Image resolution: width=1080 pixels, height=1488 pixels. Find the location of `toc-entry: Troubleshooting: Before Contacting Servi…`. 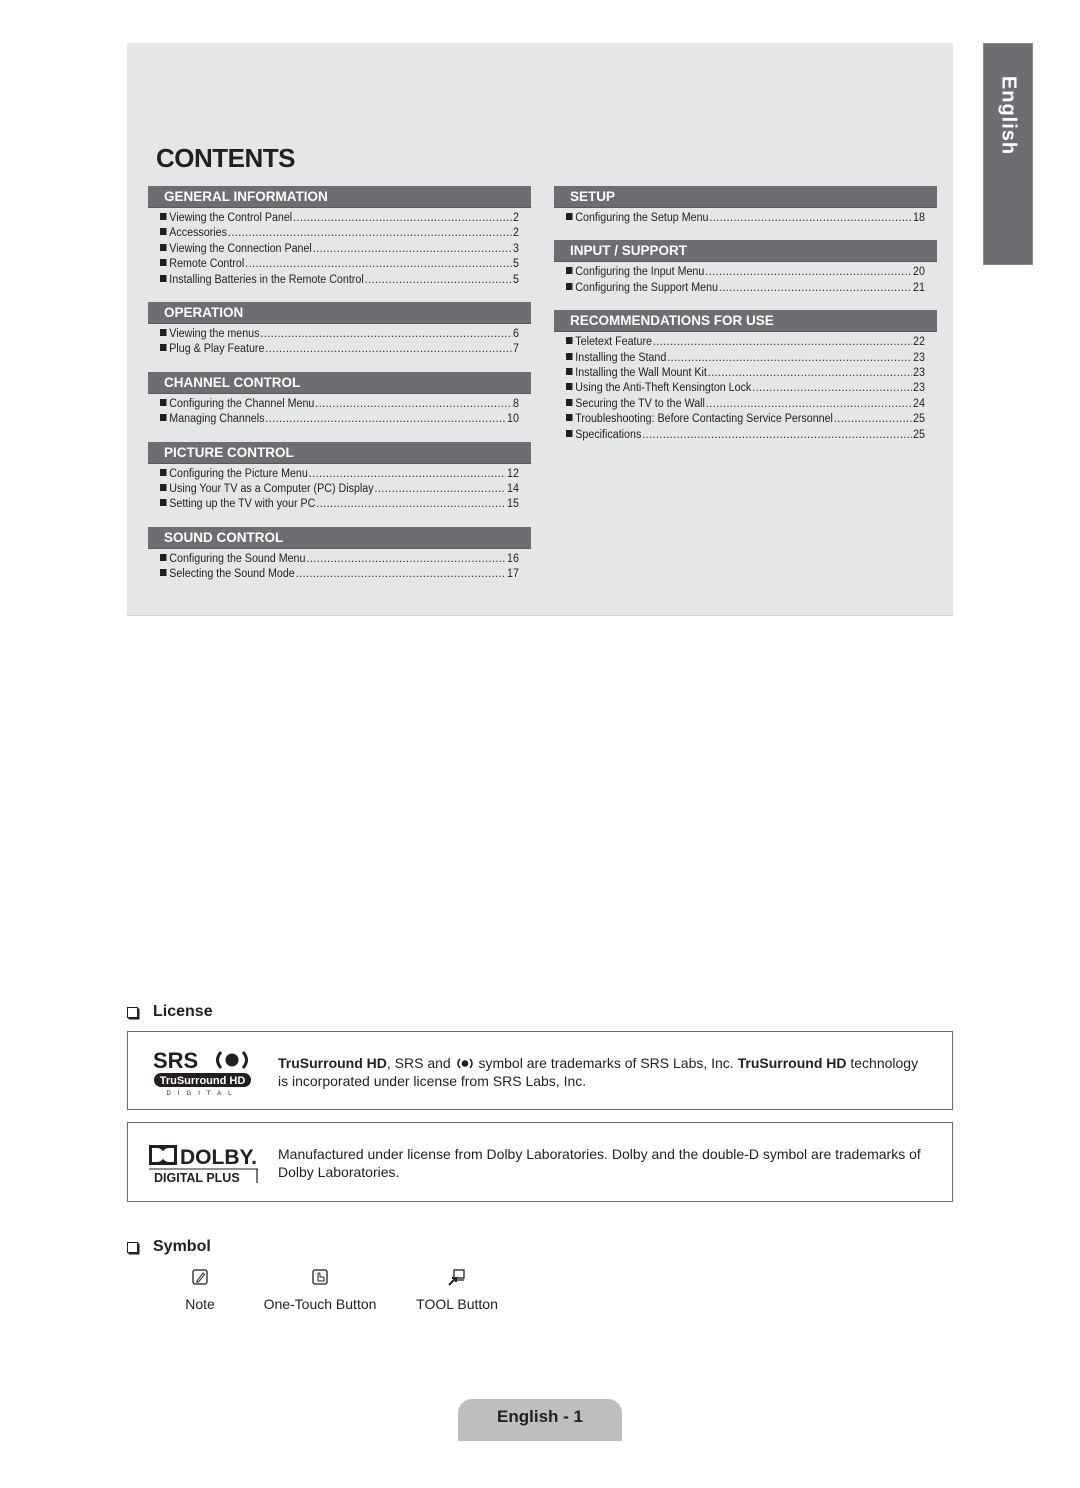

toc-entry: Troubleshooting: Before Contacting Servi… is located at coordinates (745, 419).